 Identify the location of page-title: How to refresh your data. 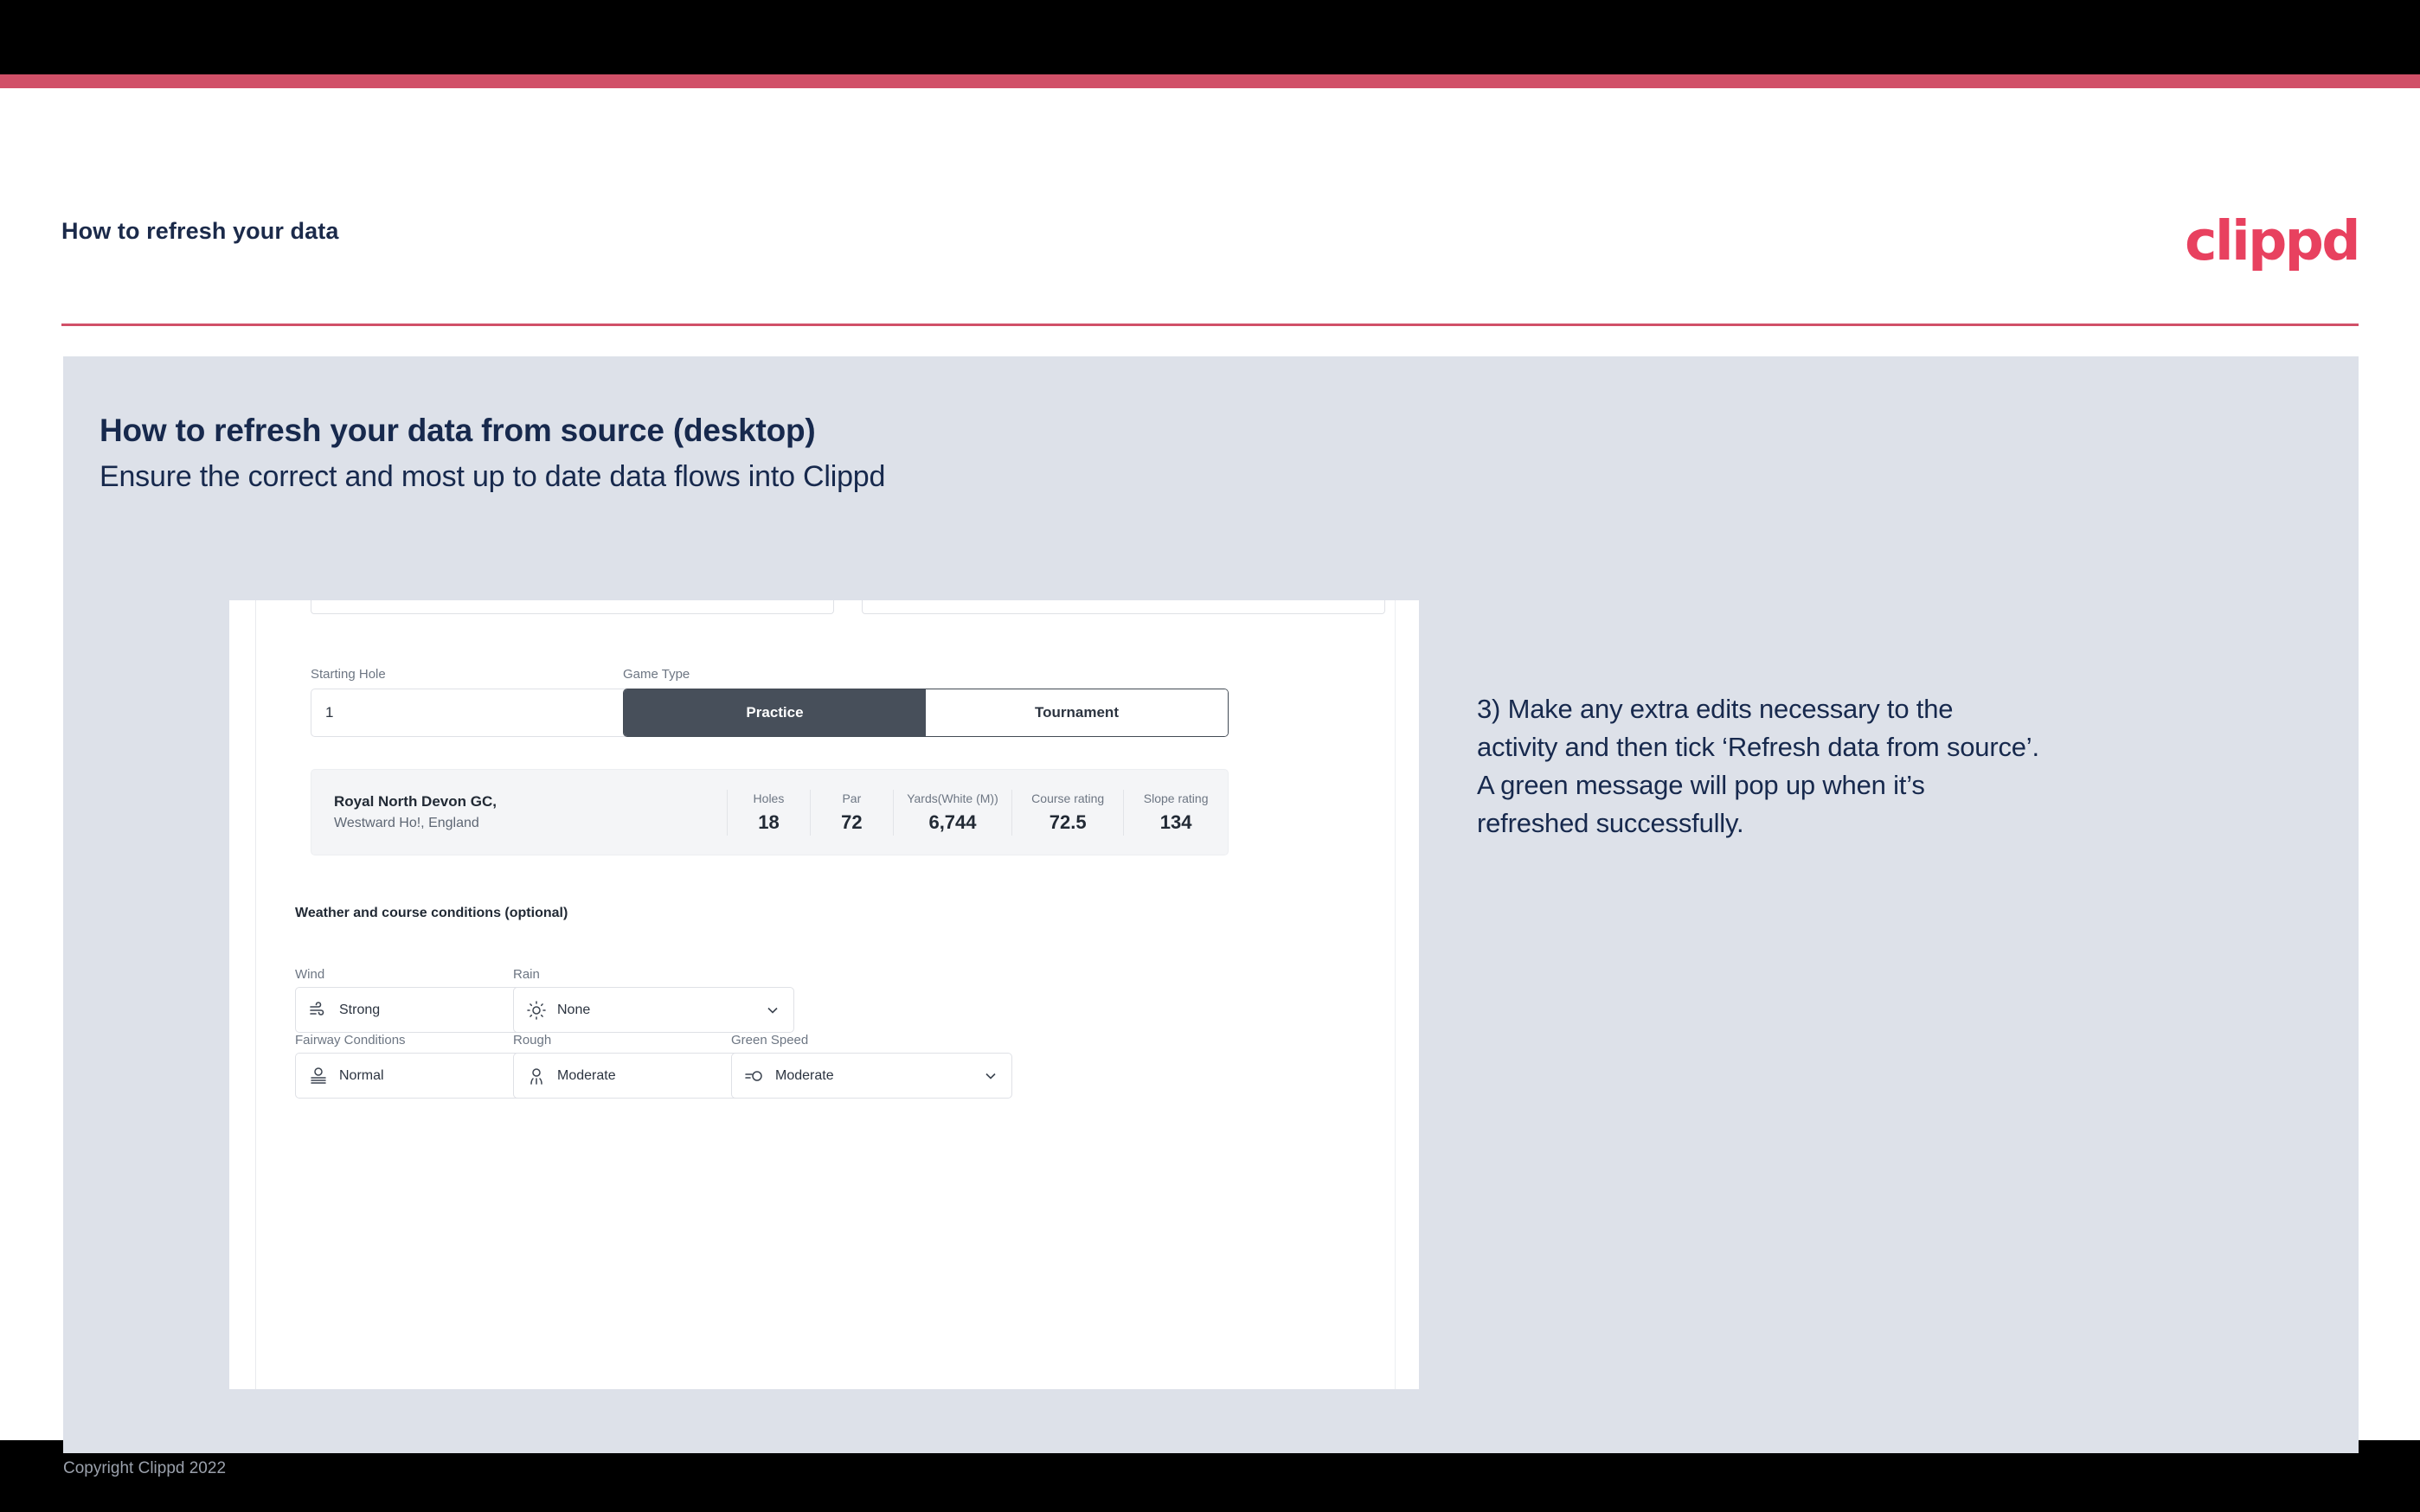
(200, 231).